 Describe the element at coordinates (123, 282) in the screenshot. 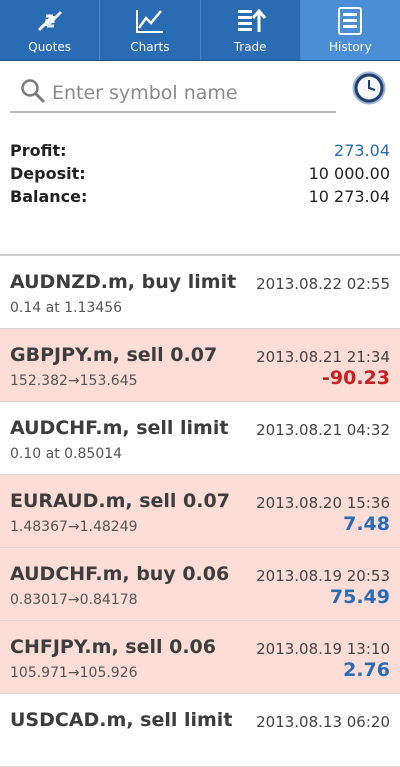

I see `trade-title: AUDNZD.m, buy limit` at that location.